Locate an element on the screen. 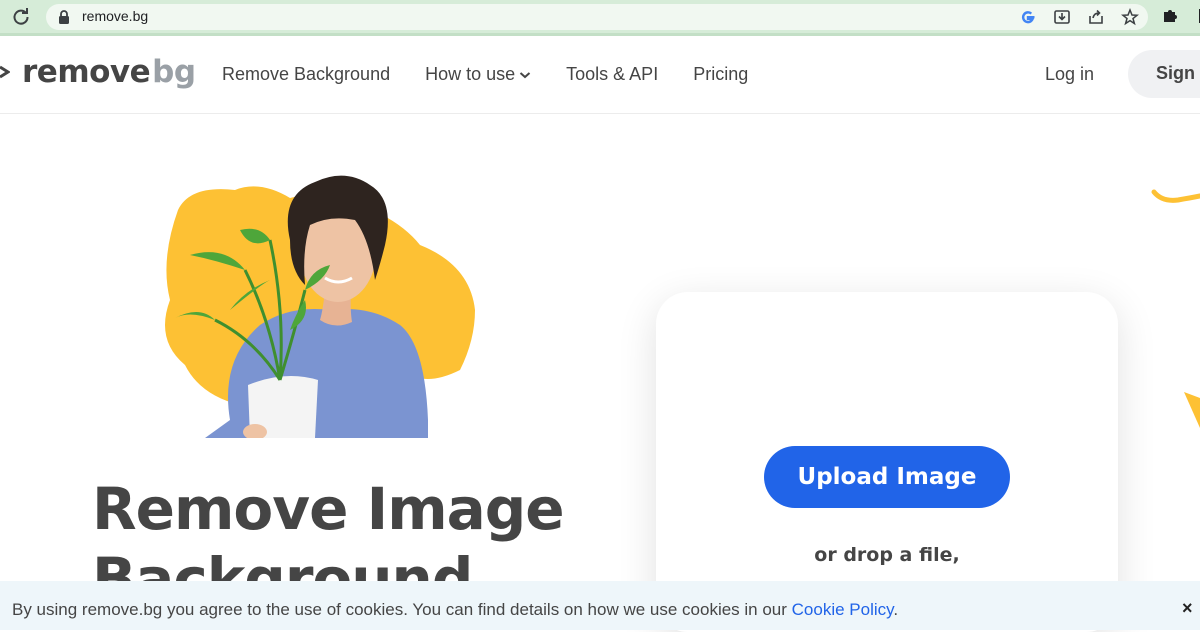 This screenshot has height=632, width=1200. lock-icon is located at coordinates (65, 17).